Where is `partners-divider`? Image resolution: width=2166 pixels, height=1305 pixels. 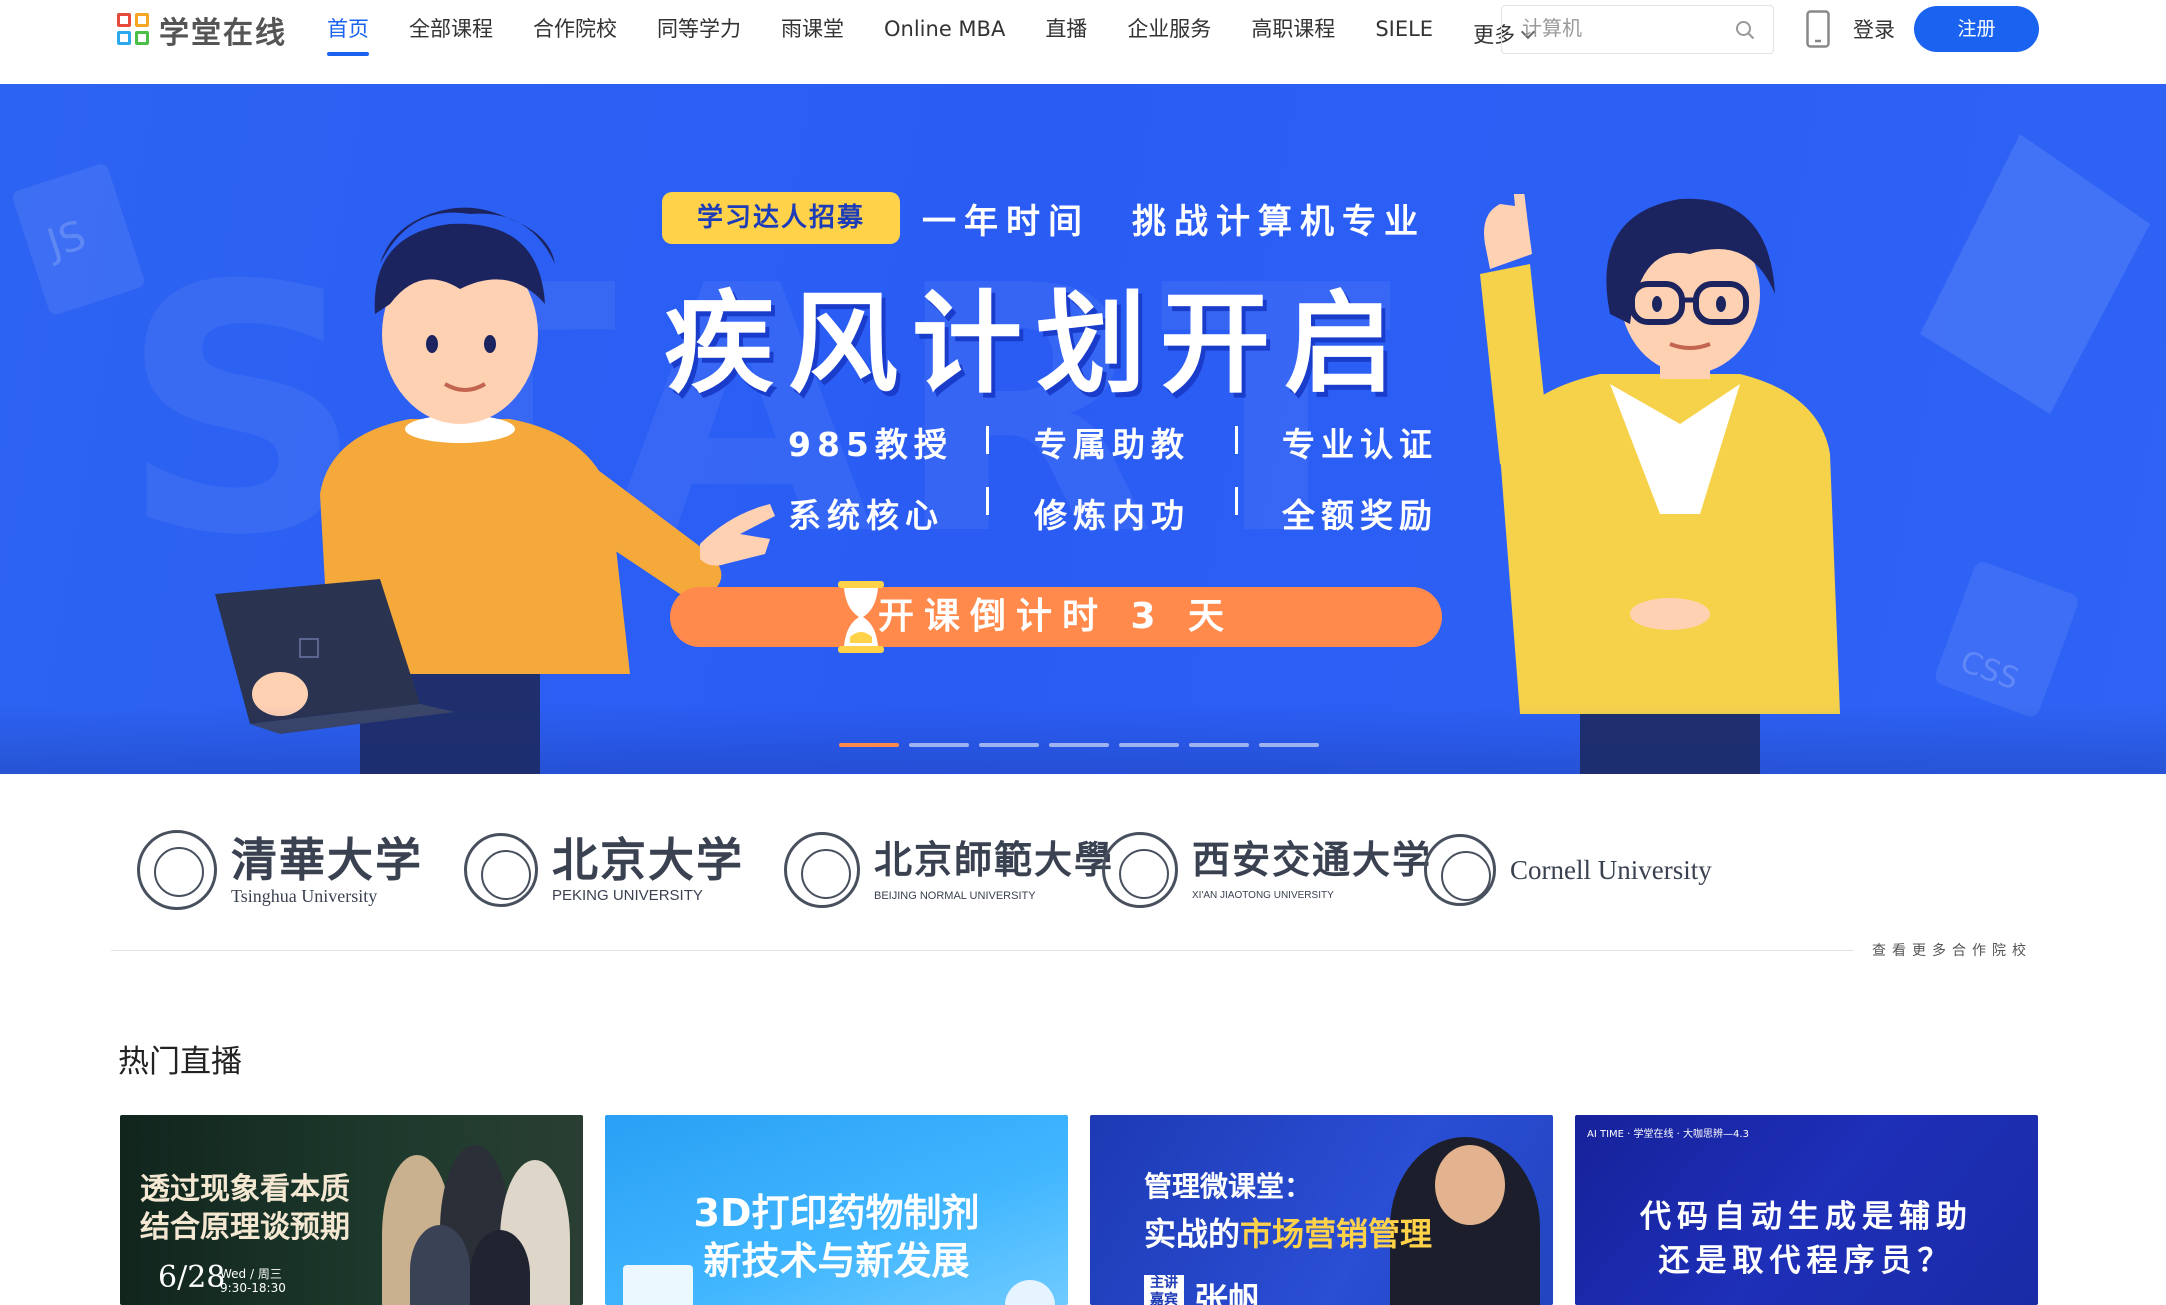 partners-divider is located at coordinates (982, 950).